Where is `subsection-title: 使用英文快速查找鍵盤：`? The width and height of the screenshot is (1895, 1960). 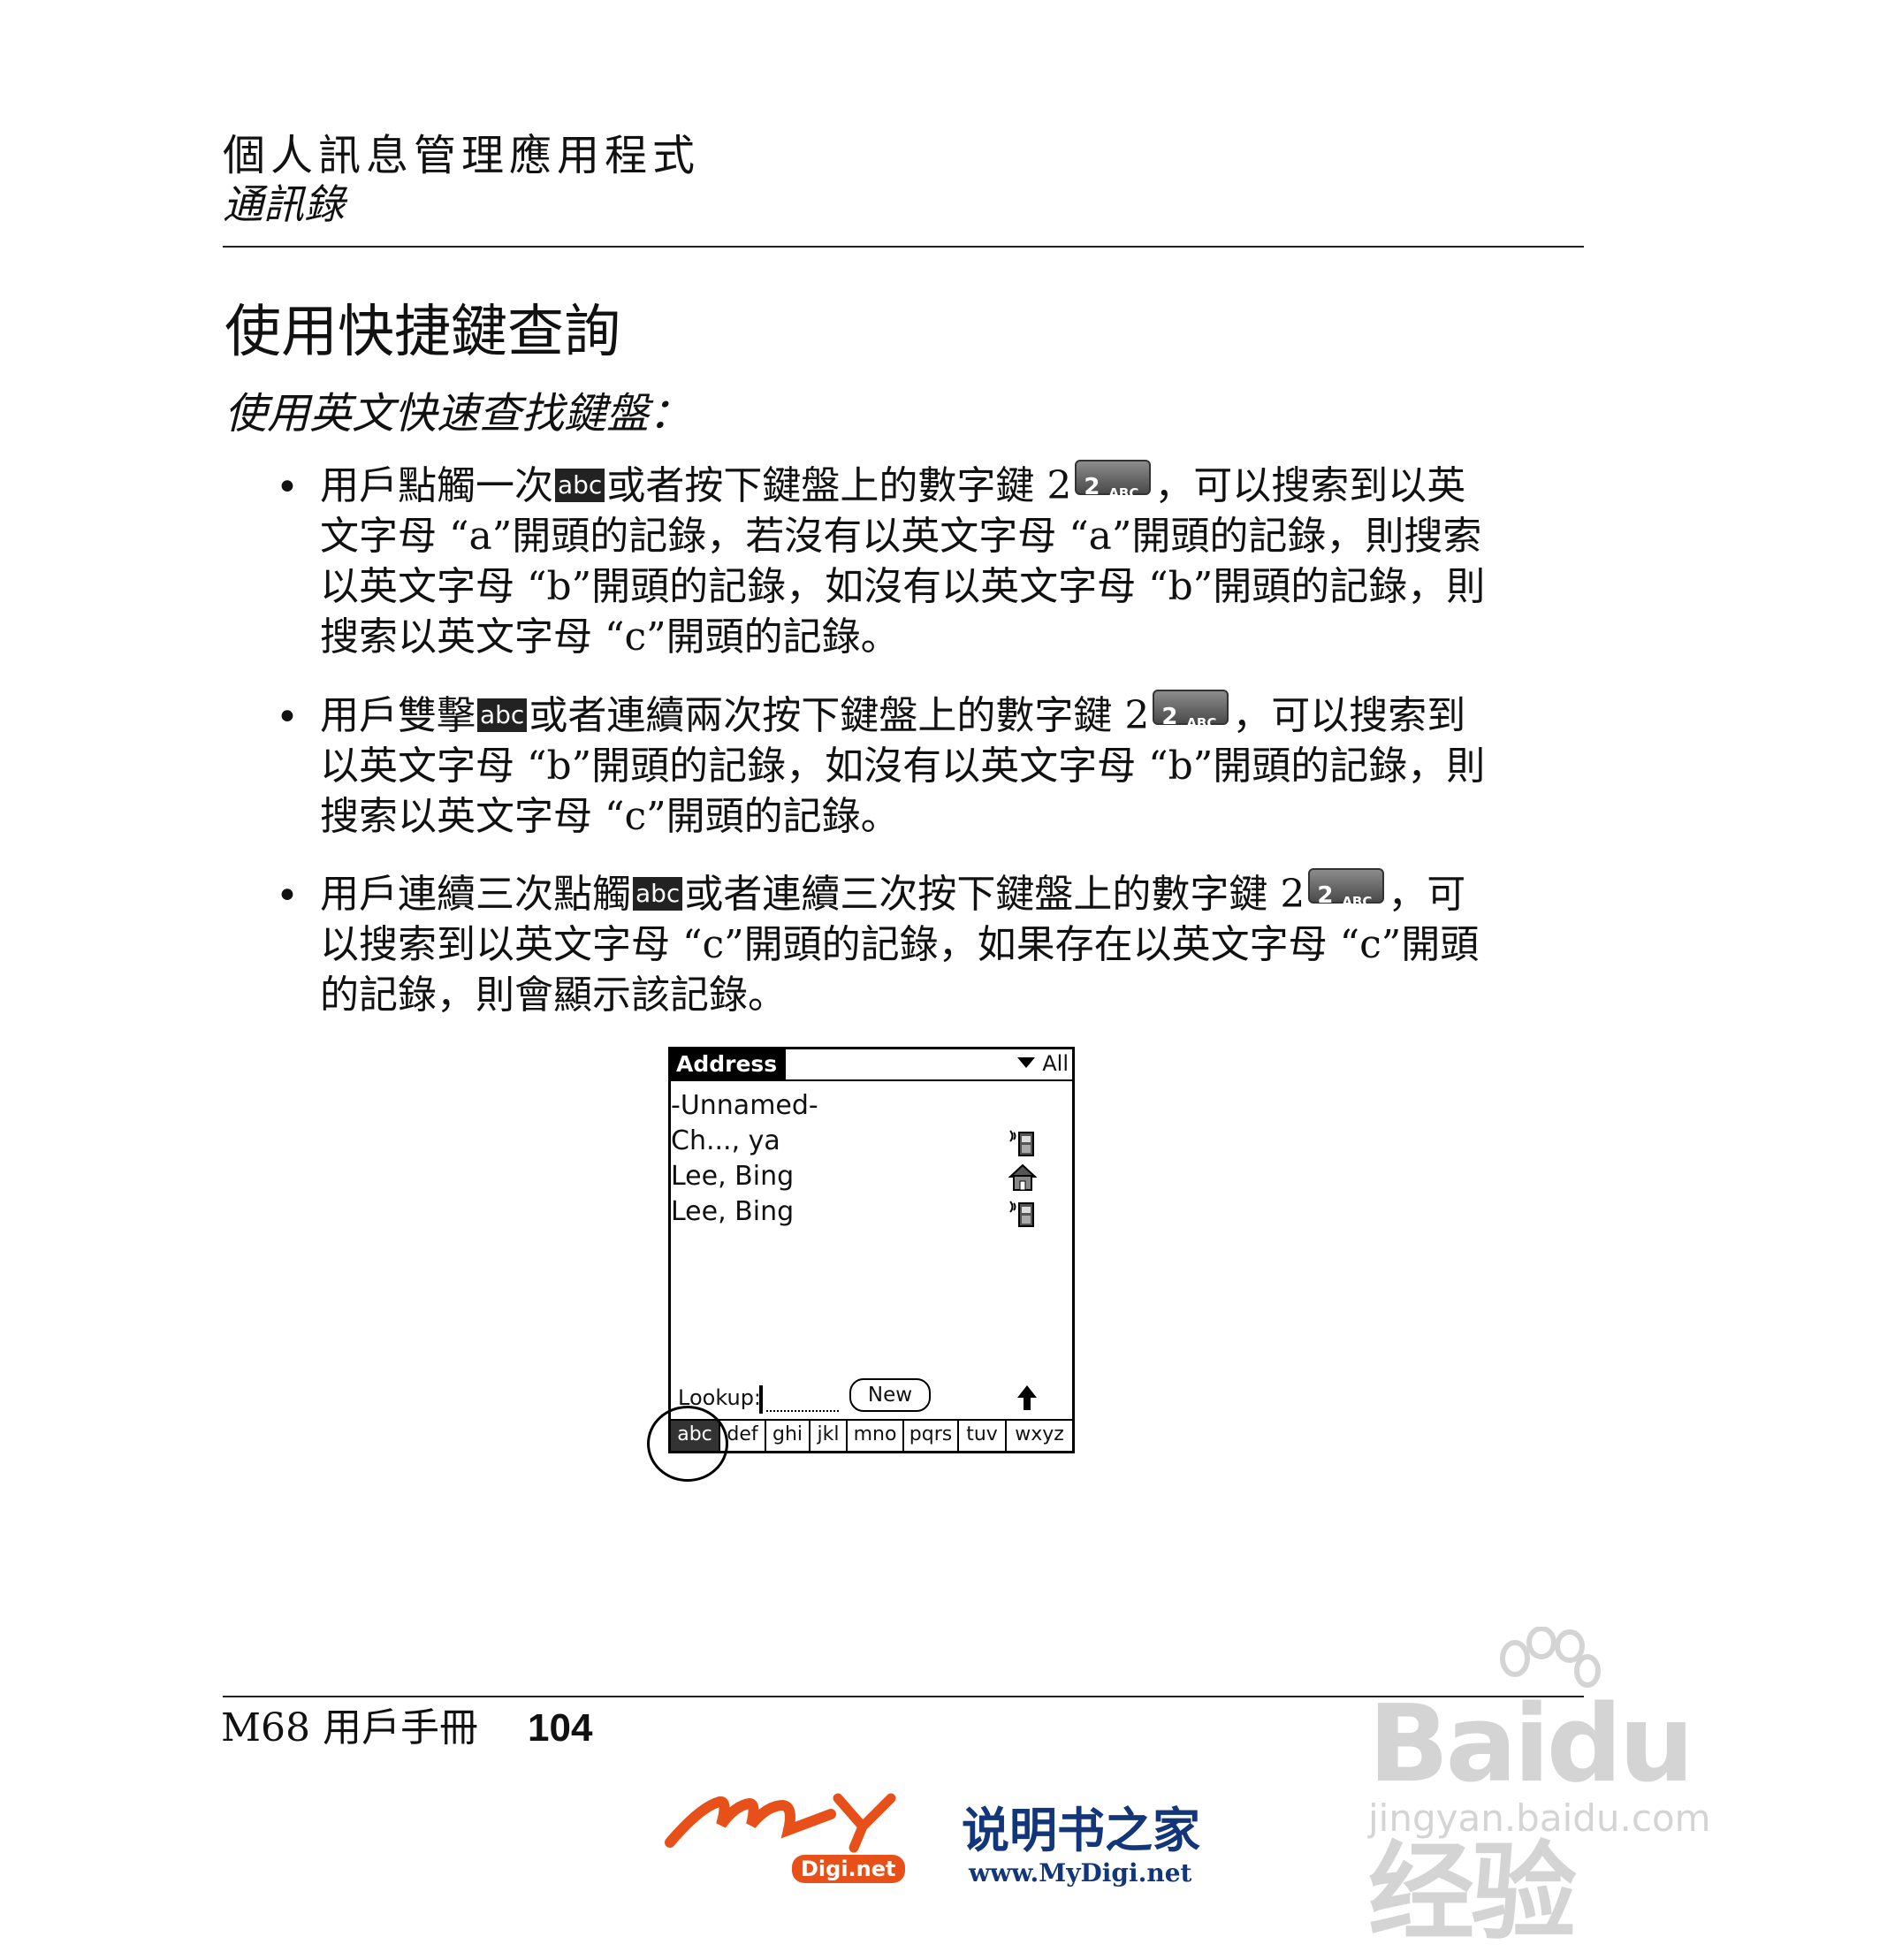 subsection-title: 使用英文快速查找鍵盤： is located at coordinates (459, 414).